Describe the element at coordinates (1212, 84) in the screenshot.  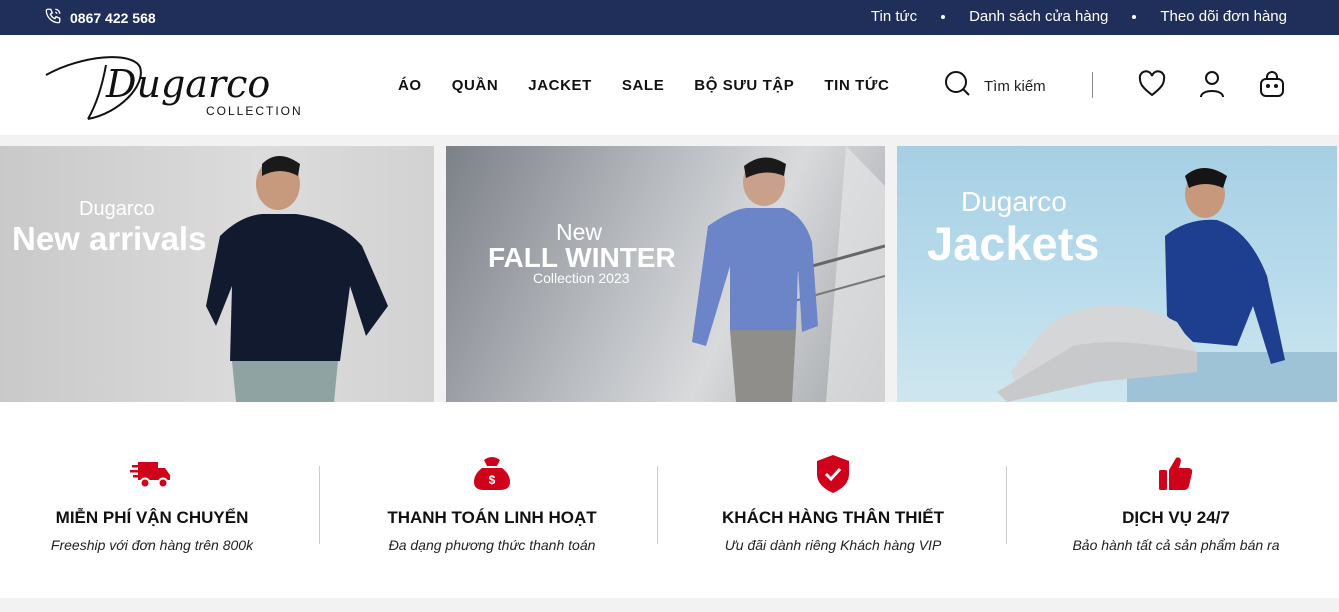
I see `user-icon` at that location.